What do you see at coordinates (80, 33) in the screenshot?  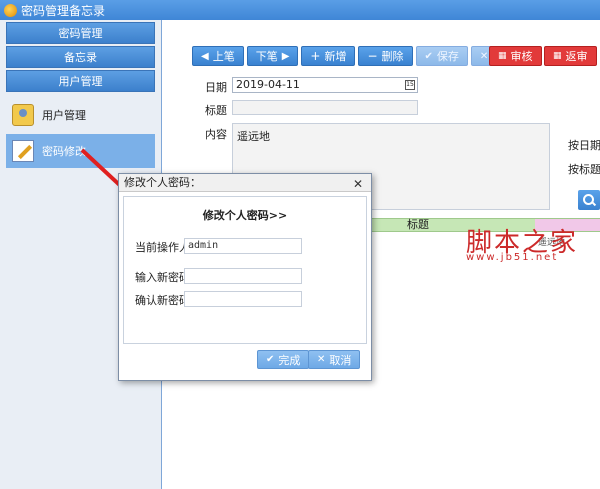 I see `sidebar-header-password: 密码管理` at bounding box center [80, 33].